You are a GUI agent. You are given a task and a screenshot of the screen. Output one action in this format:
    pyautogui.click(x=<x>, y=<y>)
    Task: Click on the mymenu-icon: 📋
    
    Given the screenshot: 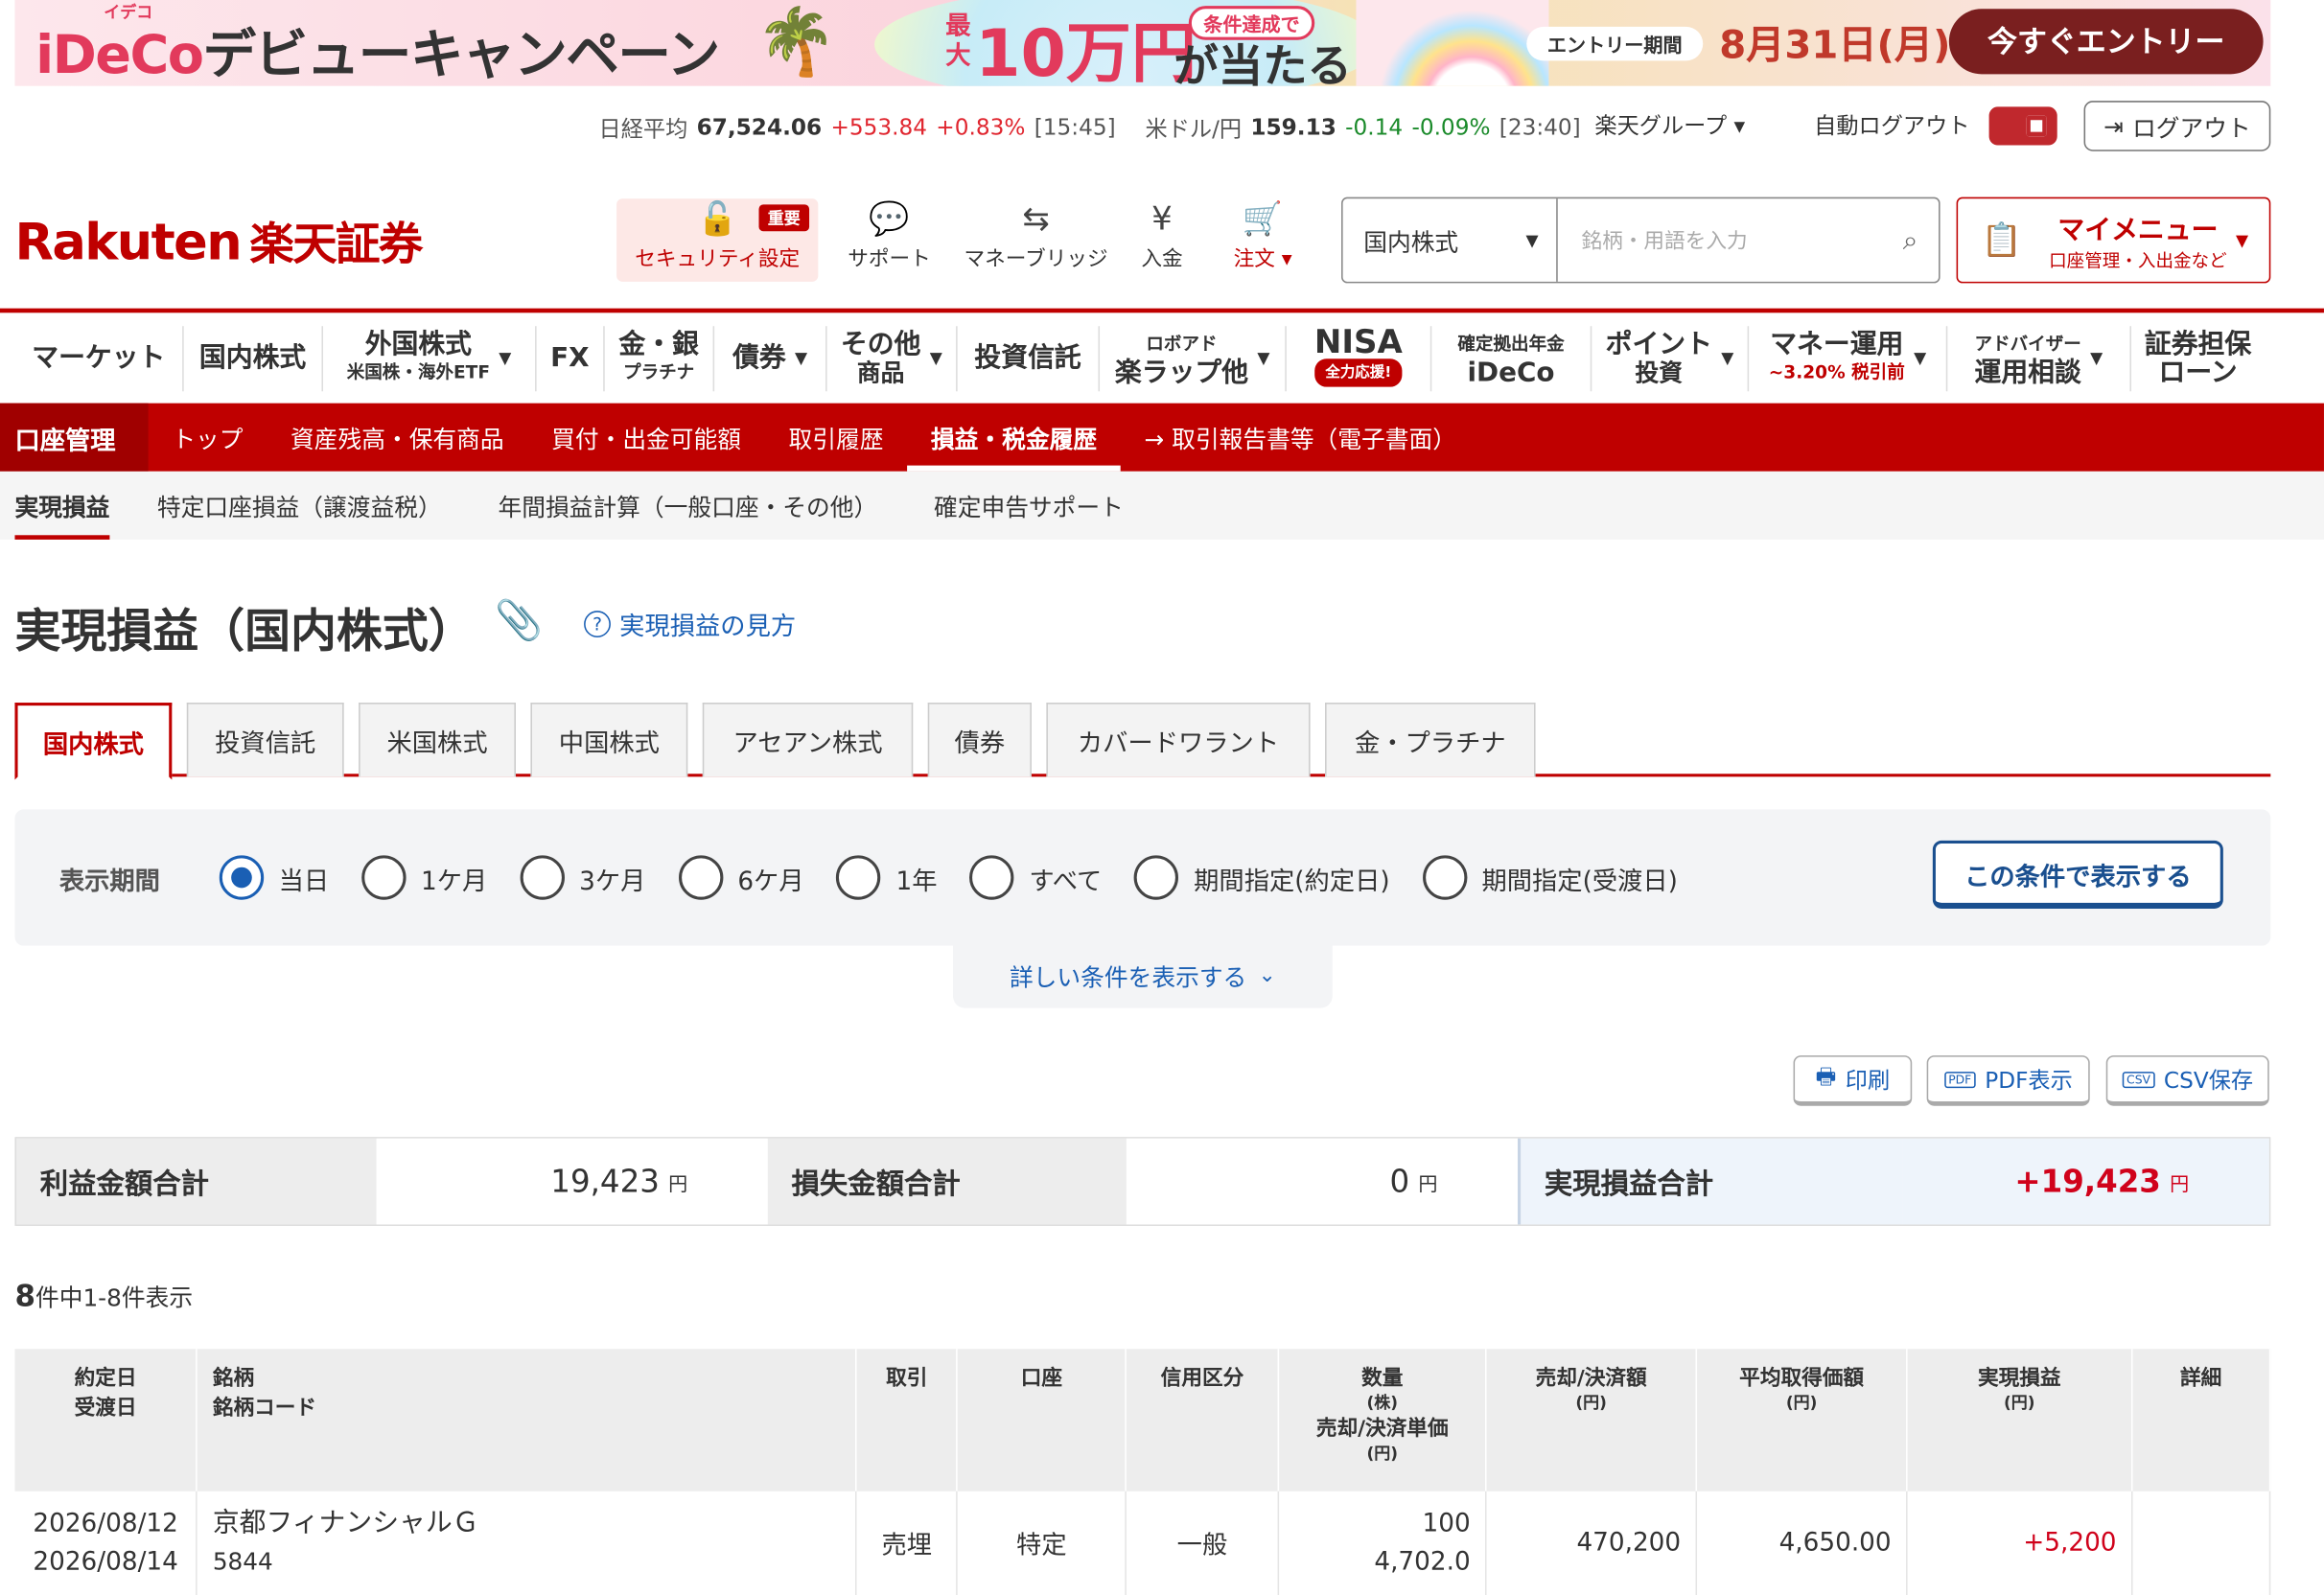 What is the action you would take?
    pyautogui.click(x=2002, y=240)
    